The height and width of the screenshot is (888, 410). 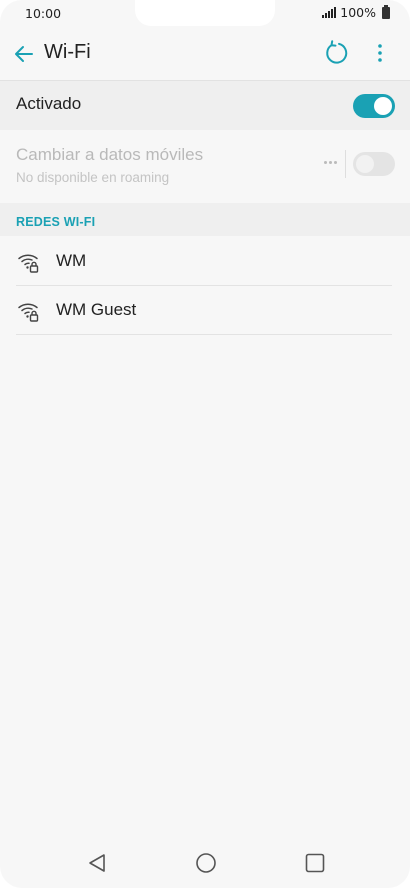 I want to click on triangle-back-icon, so click(x=97, y=863).